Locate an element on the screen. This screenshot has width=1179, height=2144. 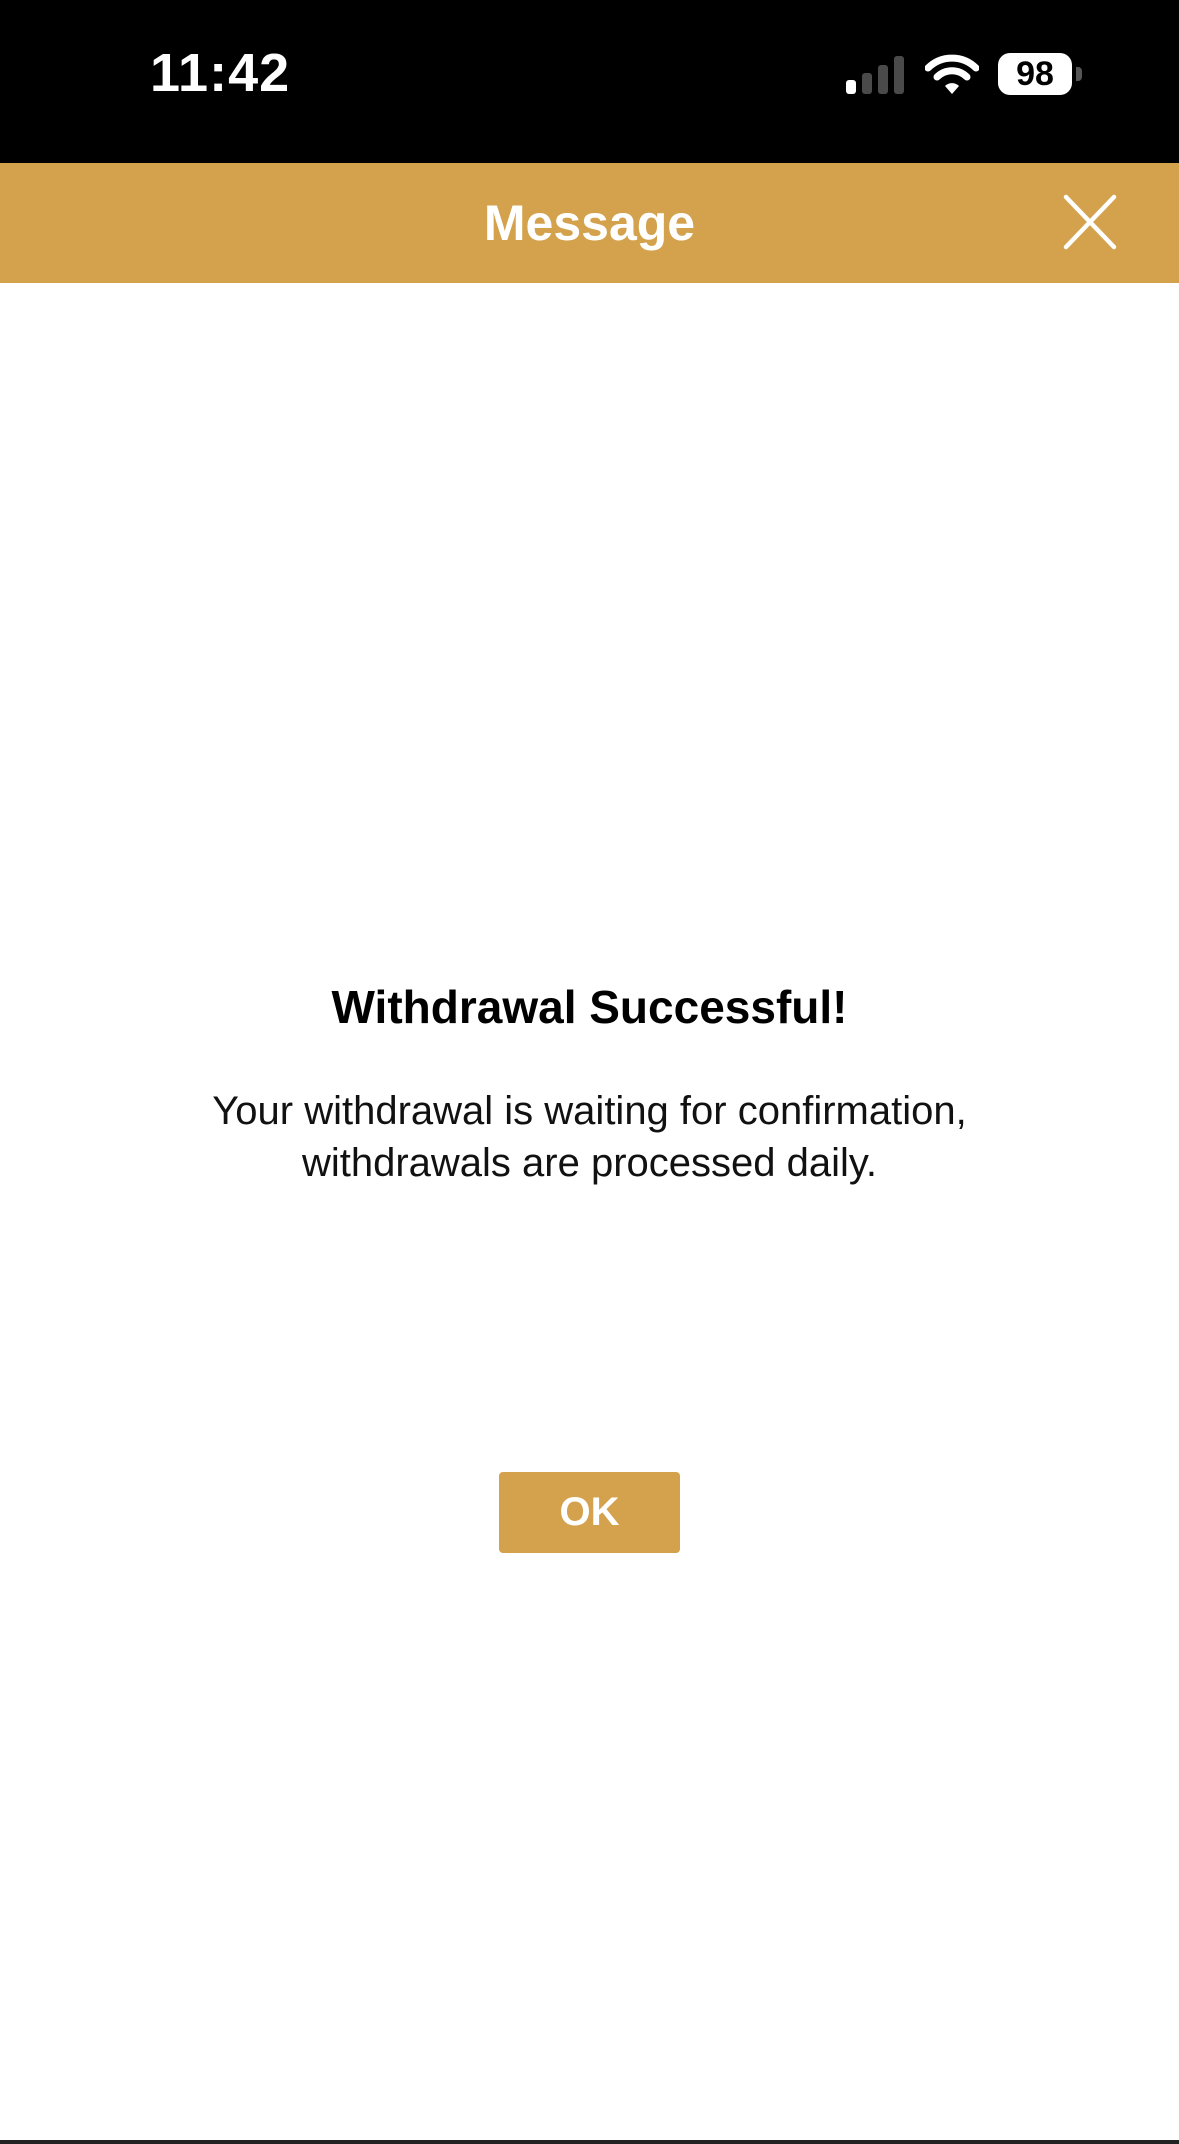
ok-button: OK is located at coordinates (589, 1512).